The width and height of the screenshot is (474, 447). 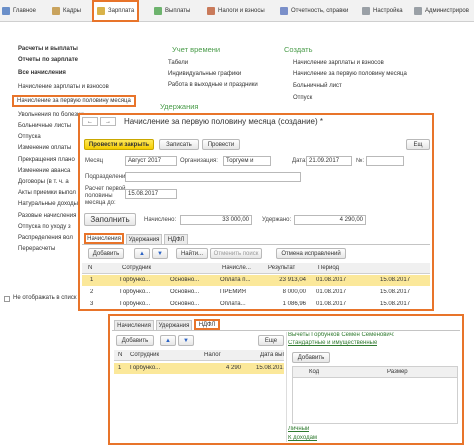 I want to click on back-button: ←, so click(x=90, y=121).